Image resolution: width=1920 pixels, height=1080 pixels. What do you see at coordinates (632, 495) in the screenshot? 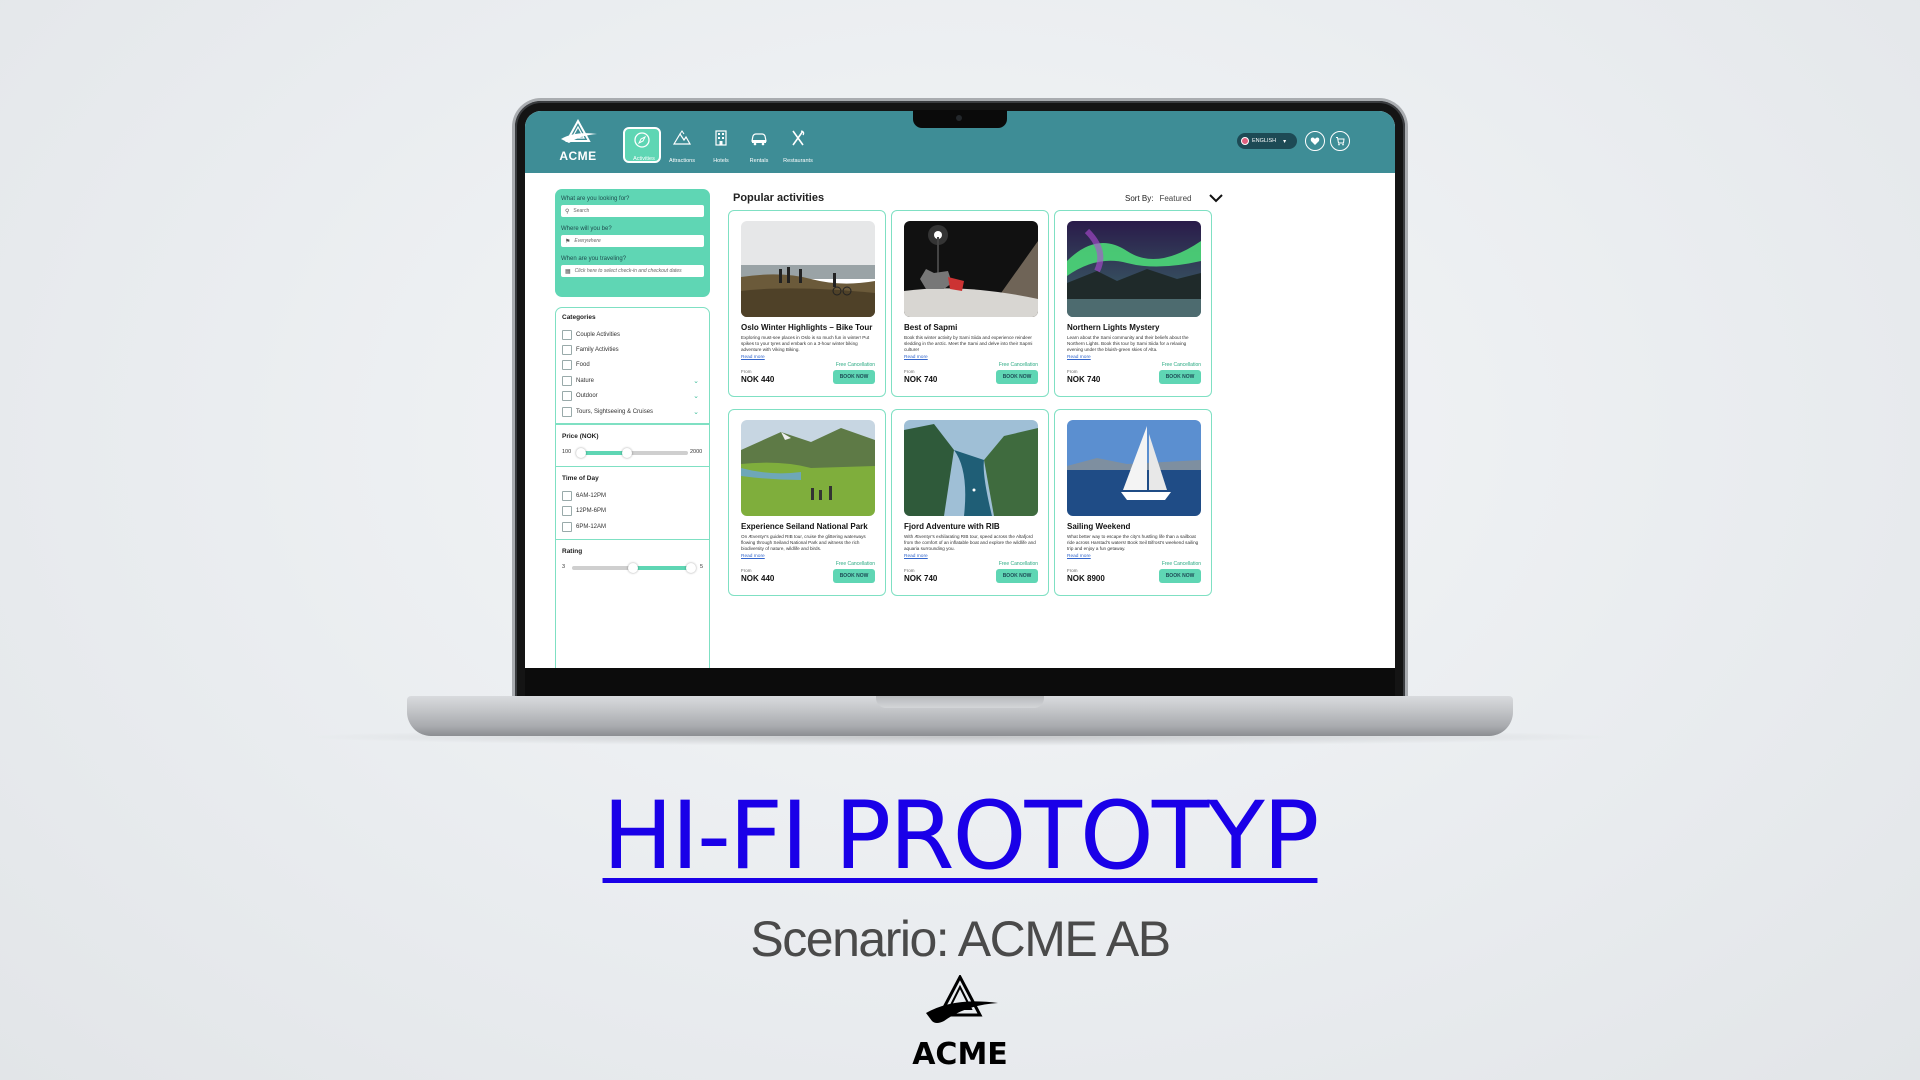
I see `time-option: 6AM-12PM` at bounding box center [632, 495].